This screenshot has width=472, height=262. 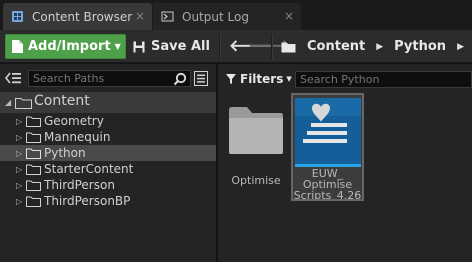 What do you see at coordinates (215, 16) in the screenshot?
I see `tab-label: Output Log` at bounding box center [215, 16].